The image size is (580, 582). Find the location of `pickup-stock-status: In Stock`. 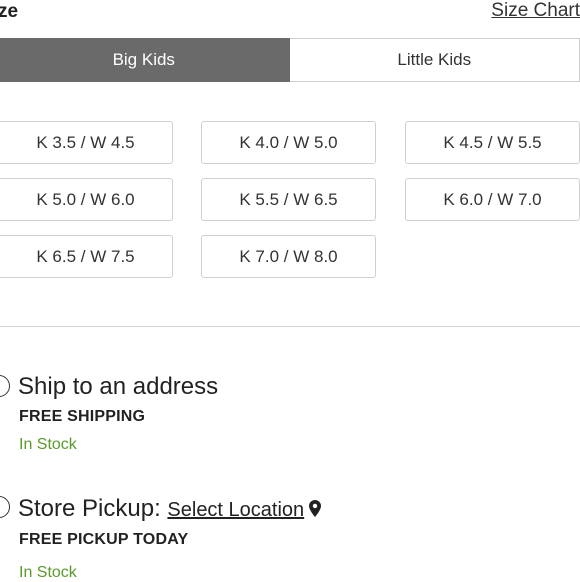

pickup-stock-status: In Stock is located at coordinates (48, 573).